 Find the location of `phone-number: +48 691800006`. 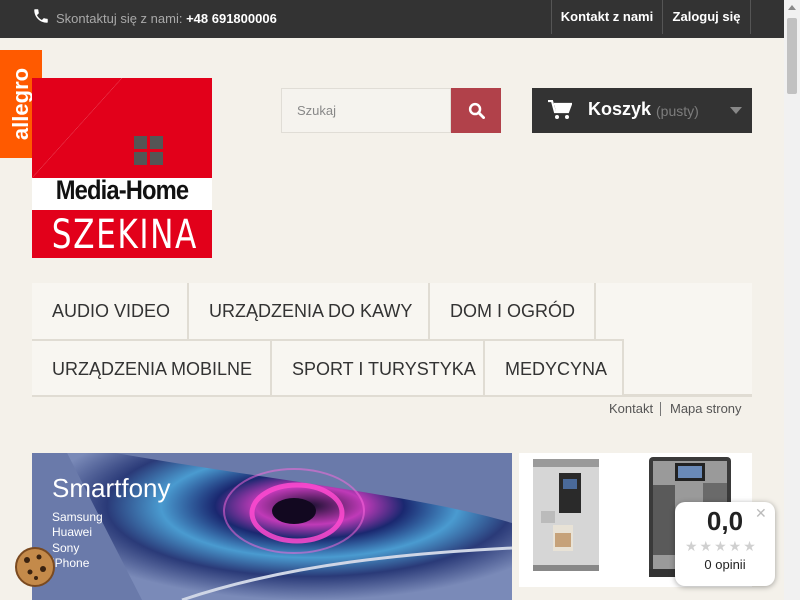

phone-number: +48 691800006 is located at coordinates (231, 18).